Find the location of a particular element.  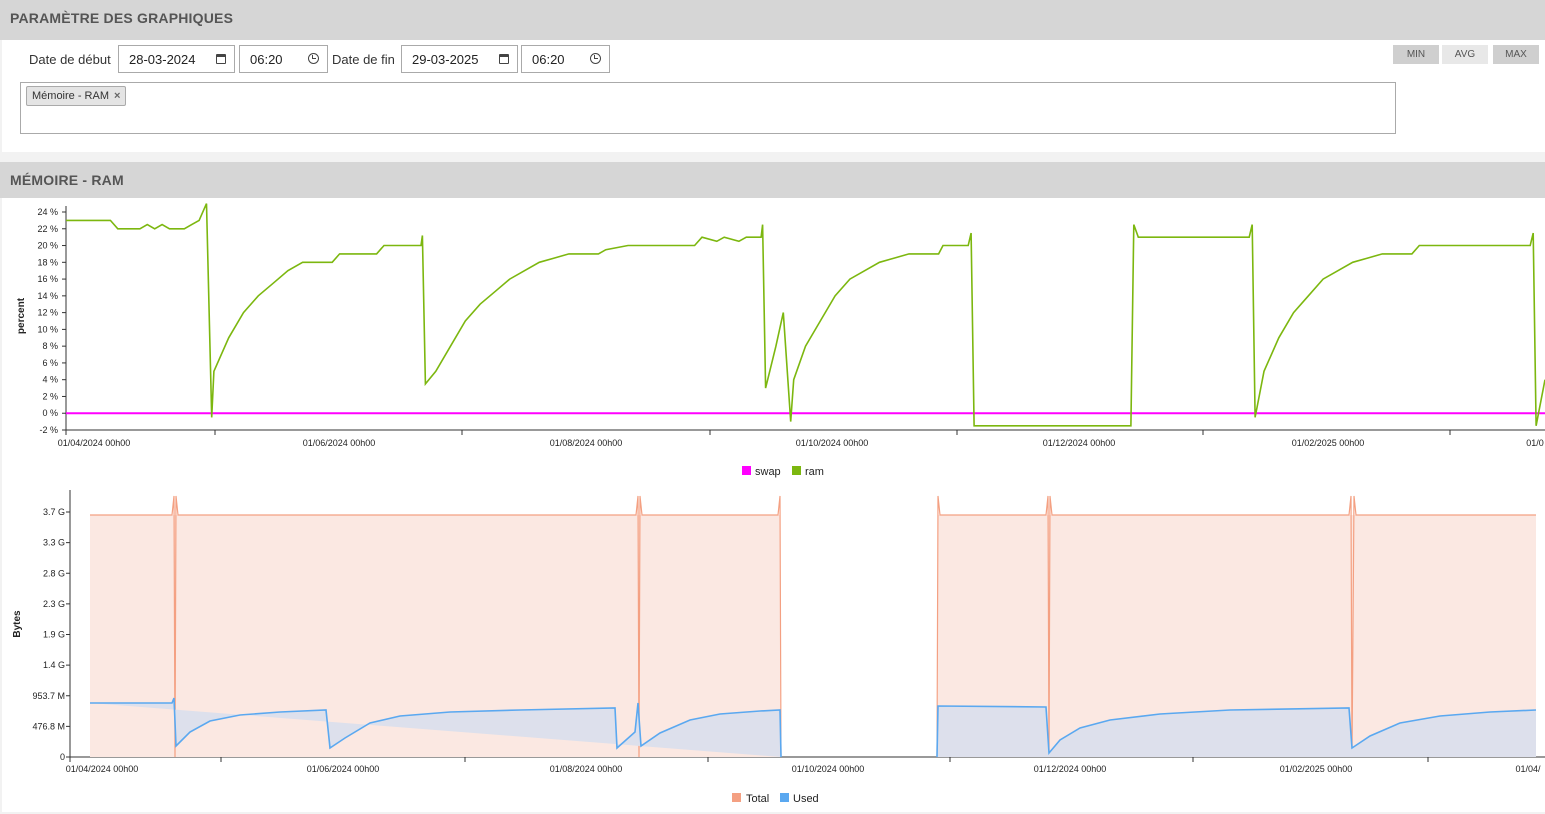

y-tick-label: 4 % is located at coordinates (50, 380).